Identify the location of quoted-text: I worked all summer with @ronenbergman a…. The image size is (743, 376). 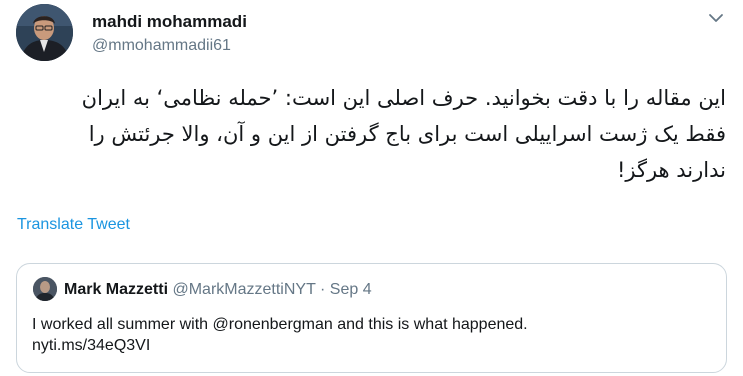
(372, 335).